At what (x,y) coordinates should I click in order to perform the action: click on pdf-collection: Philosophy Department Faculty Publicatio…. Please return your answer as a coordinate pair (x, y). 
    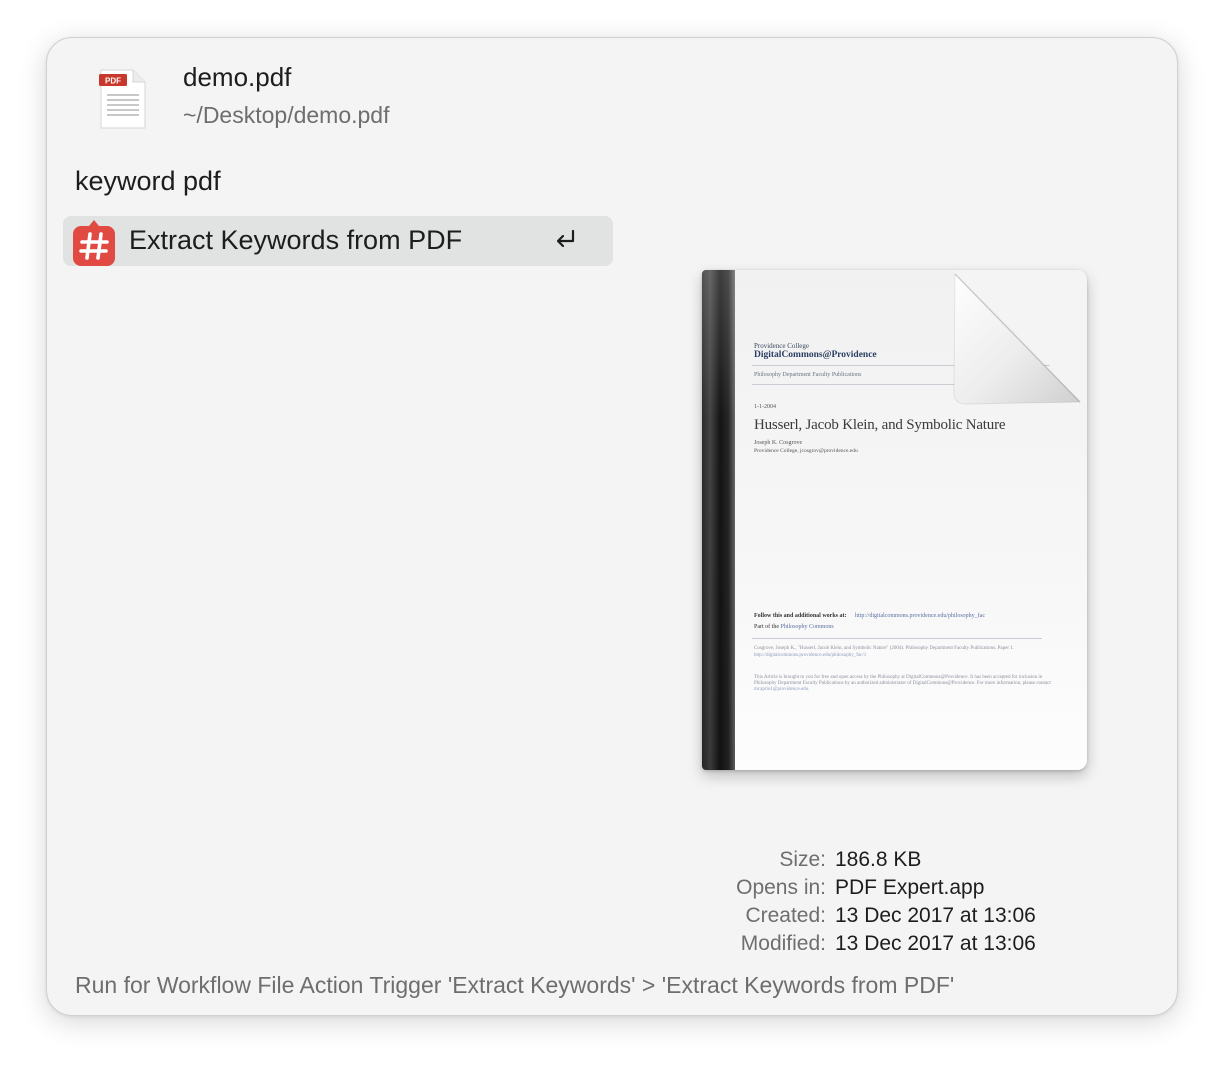
    Looking at the image, I should click on (808, 375).